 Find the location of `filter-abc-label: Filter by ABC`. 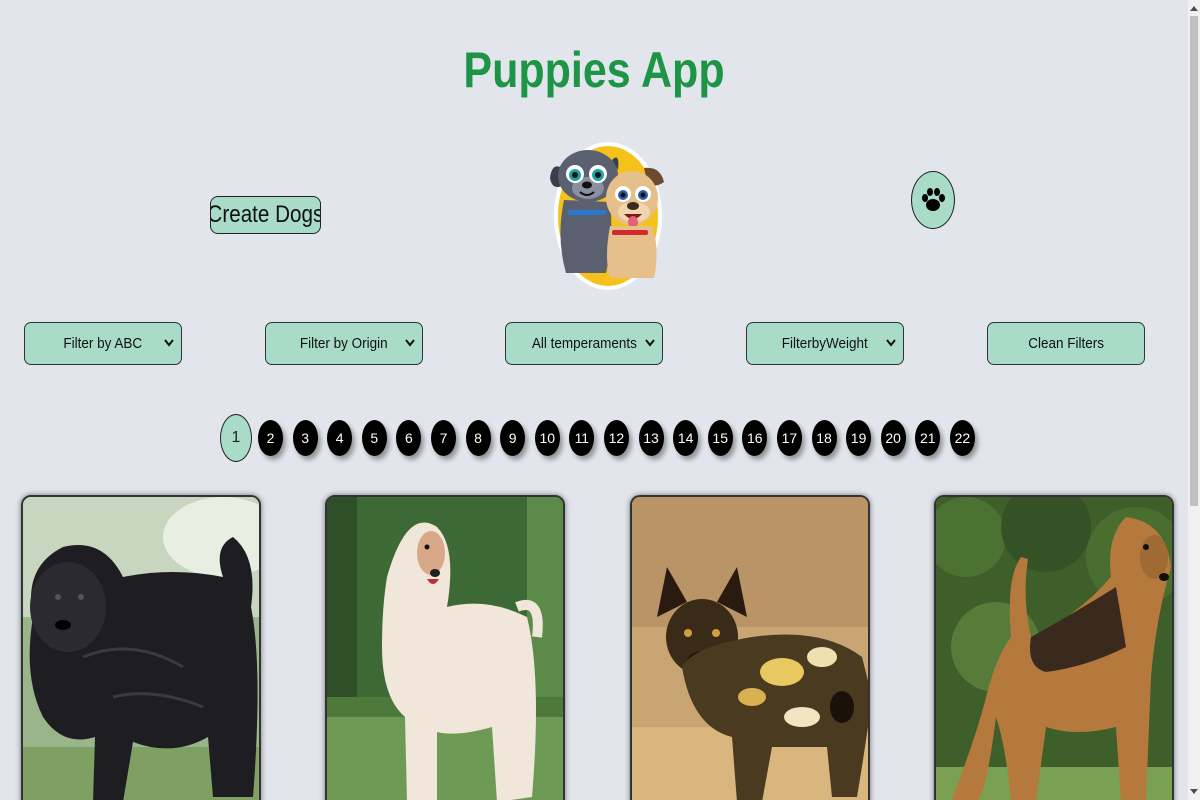

filter-abc-label: Filter by ABC is located at coordinates (103, 343).